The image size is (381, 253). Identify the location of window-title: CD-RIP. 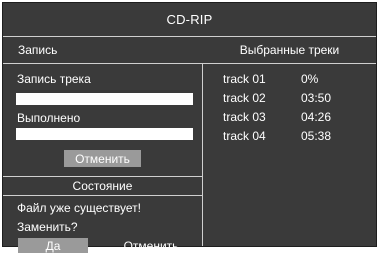
(189, 20).